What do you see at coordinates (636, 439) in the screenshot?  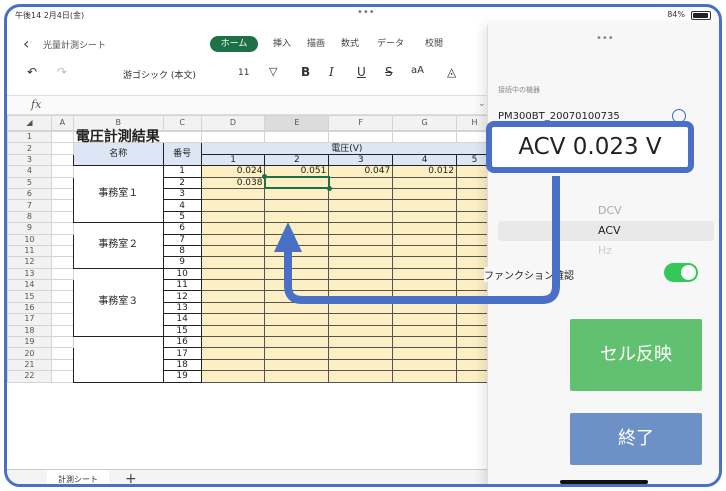 I see `end-button: 終了` at bounding box center [636, 439].